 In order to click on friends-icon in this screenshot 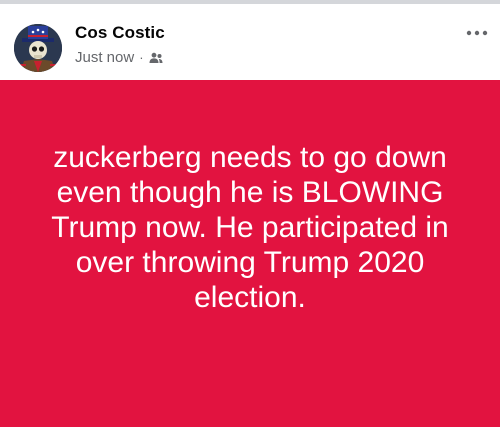, I will do `click(156, 58)`.